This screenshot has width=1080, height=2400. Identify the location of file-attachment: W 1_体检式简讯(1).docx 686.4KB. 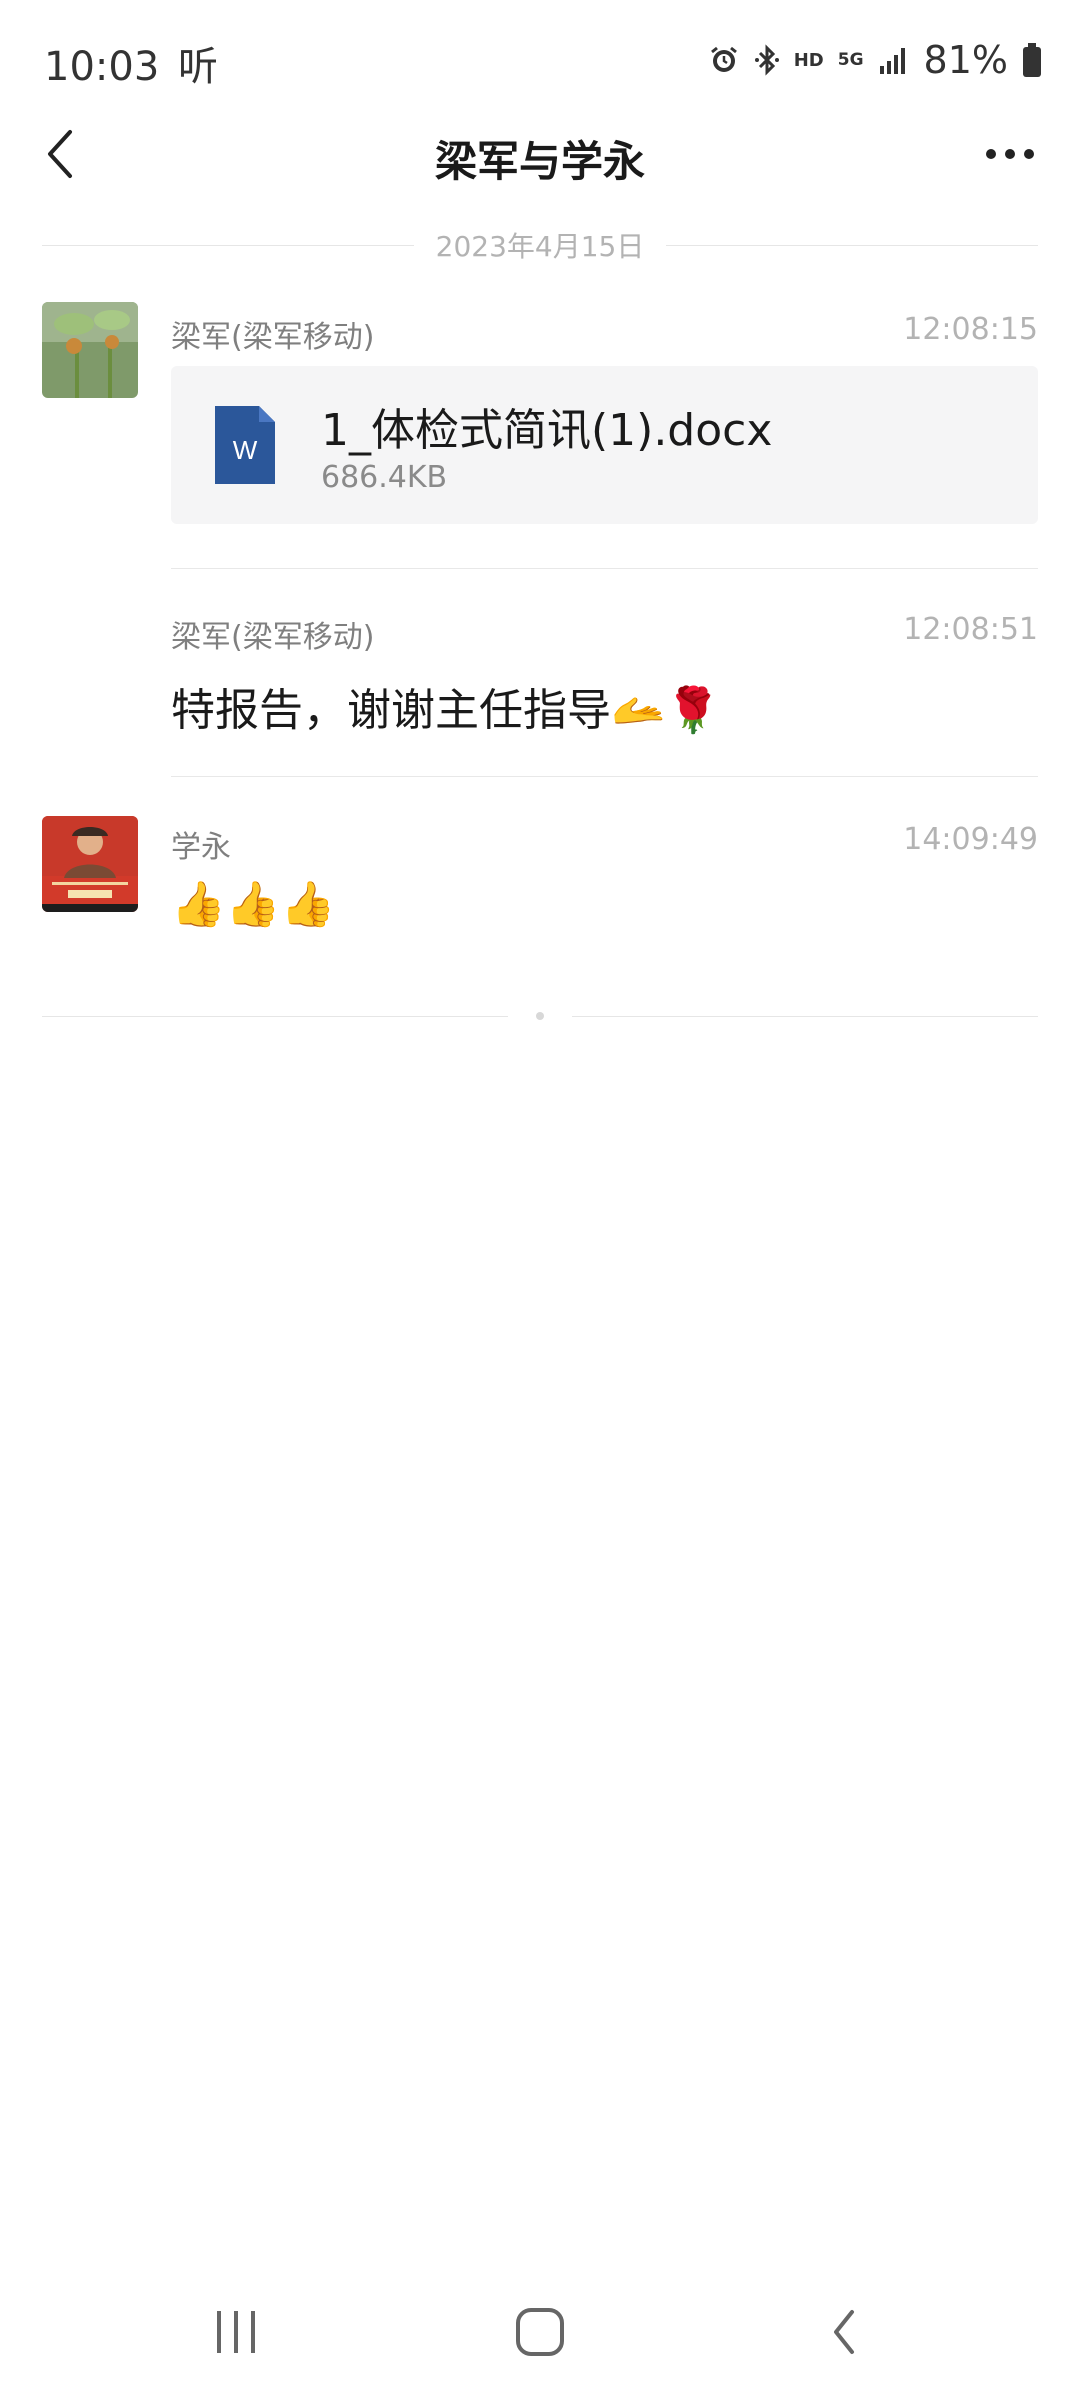
(604, 445).